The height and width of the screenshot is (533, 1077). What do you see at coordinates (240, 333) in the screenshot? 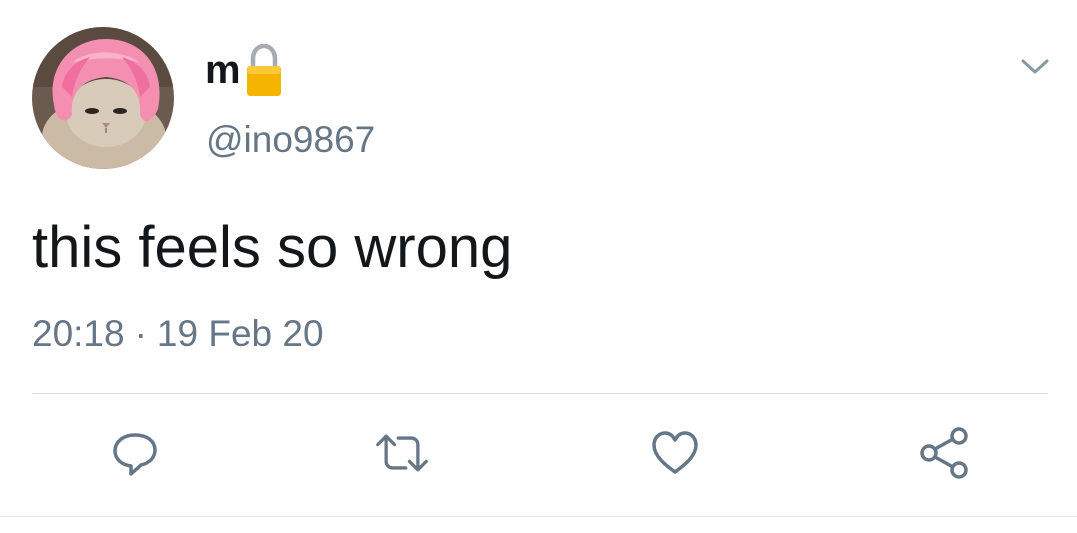
I see `tweet-date: 19 Feb 20` at bounding box center [240, 333].